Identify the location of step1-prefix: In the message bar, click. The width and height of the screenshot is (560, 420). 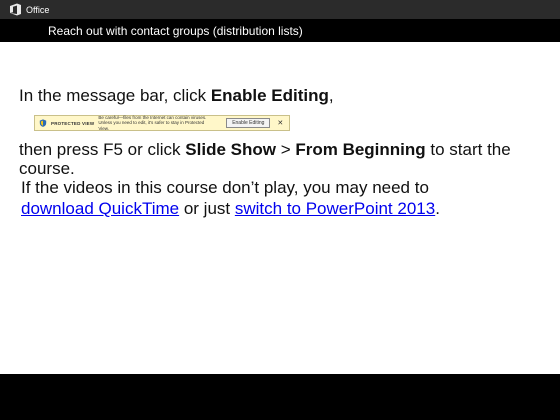
(115, 95).